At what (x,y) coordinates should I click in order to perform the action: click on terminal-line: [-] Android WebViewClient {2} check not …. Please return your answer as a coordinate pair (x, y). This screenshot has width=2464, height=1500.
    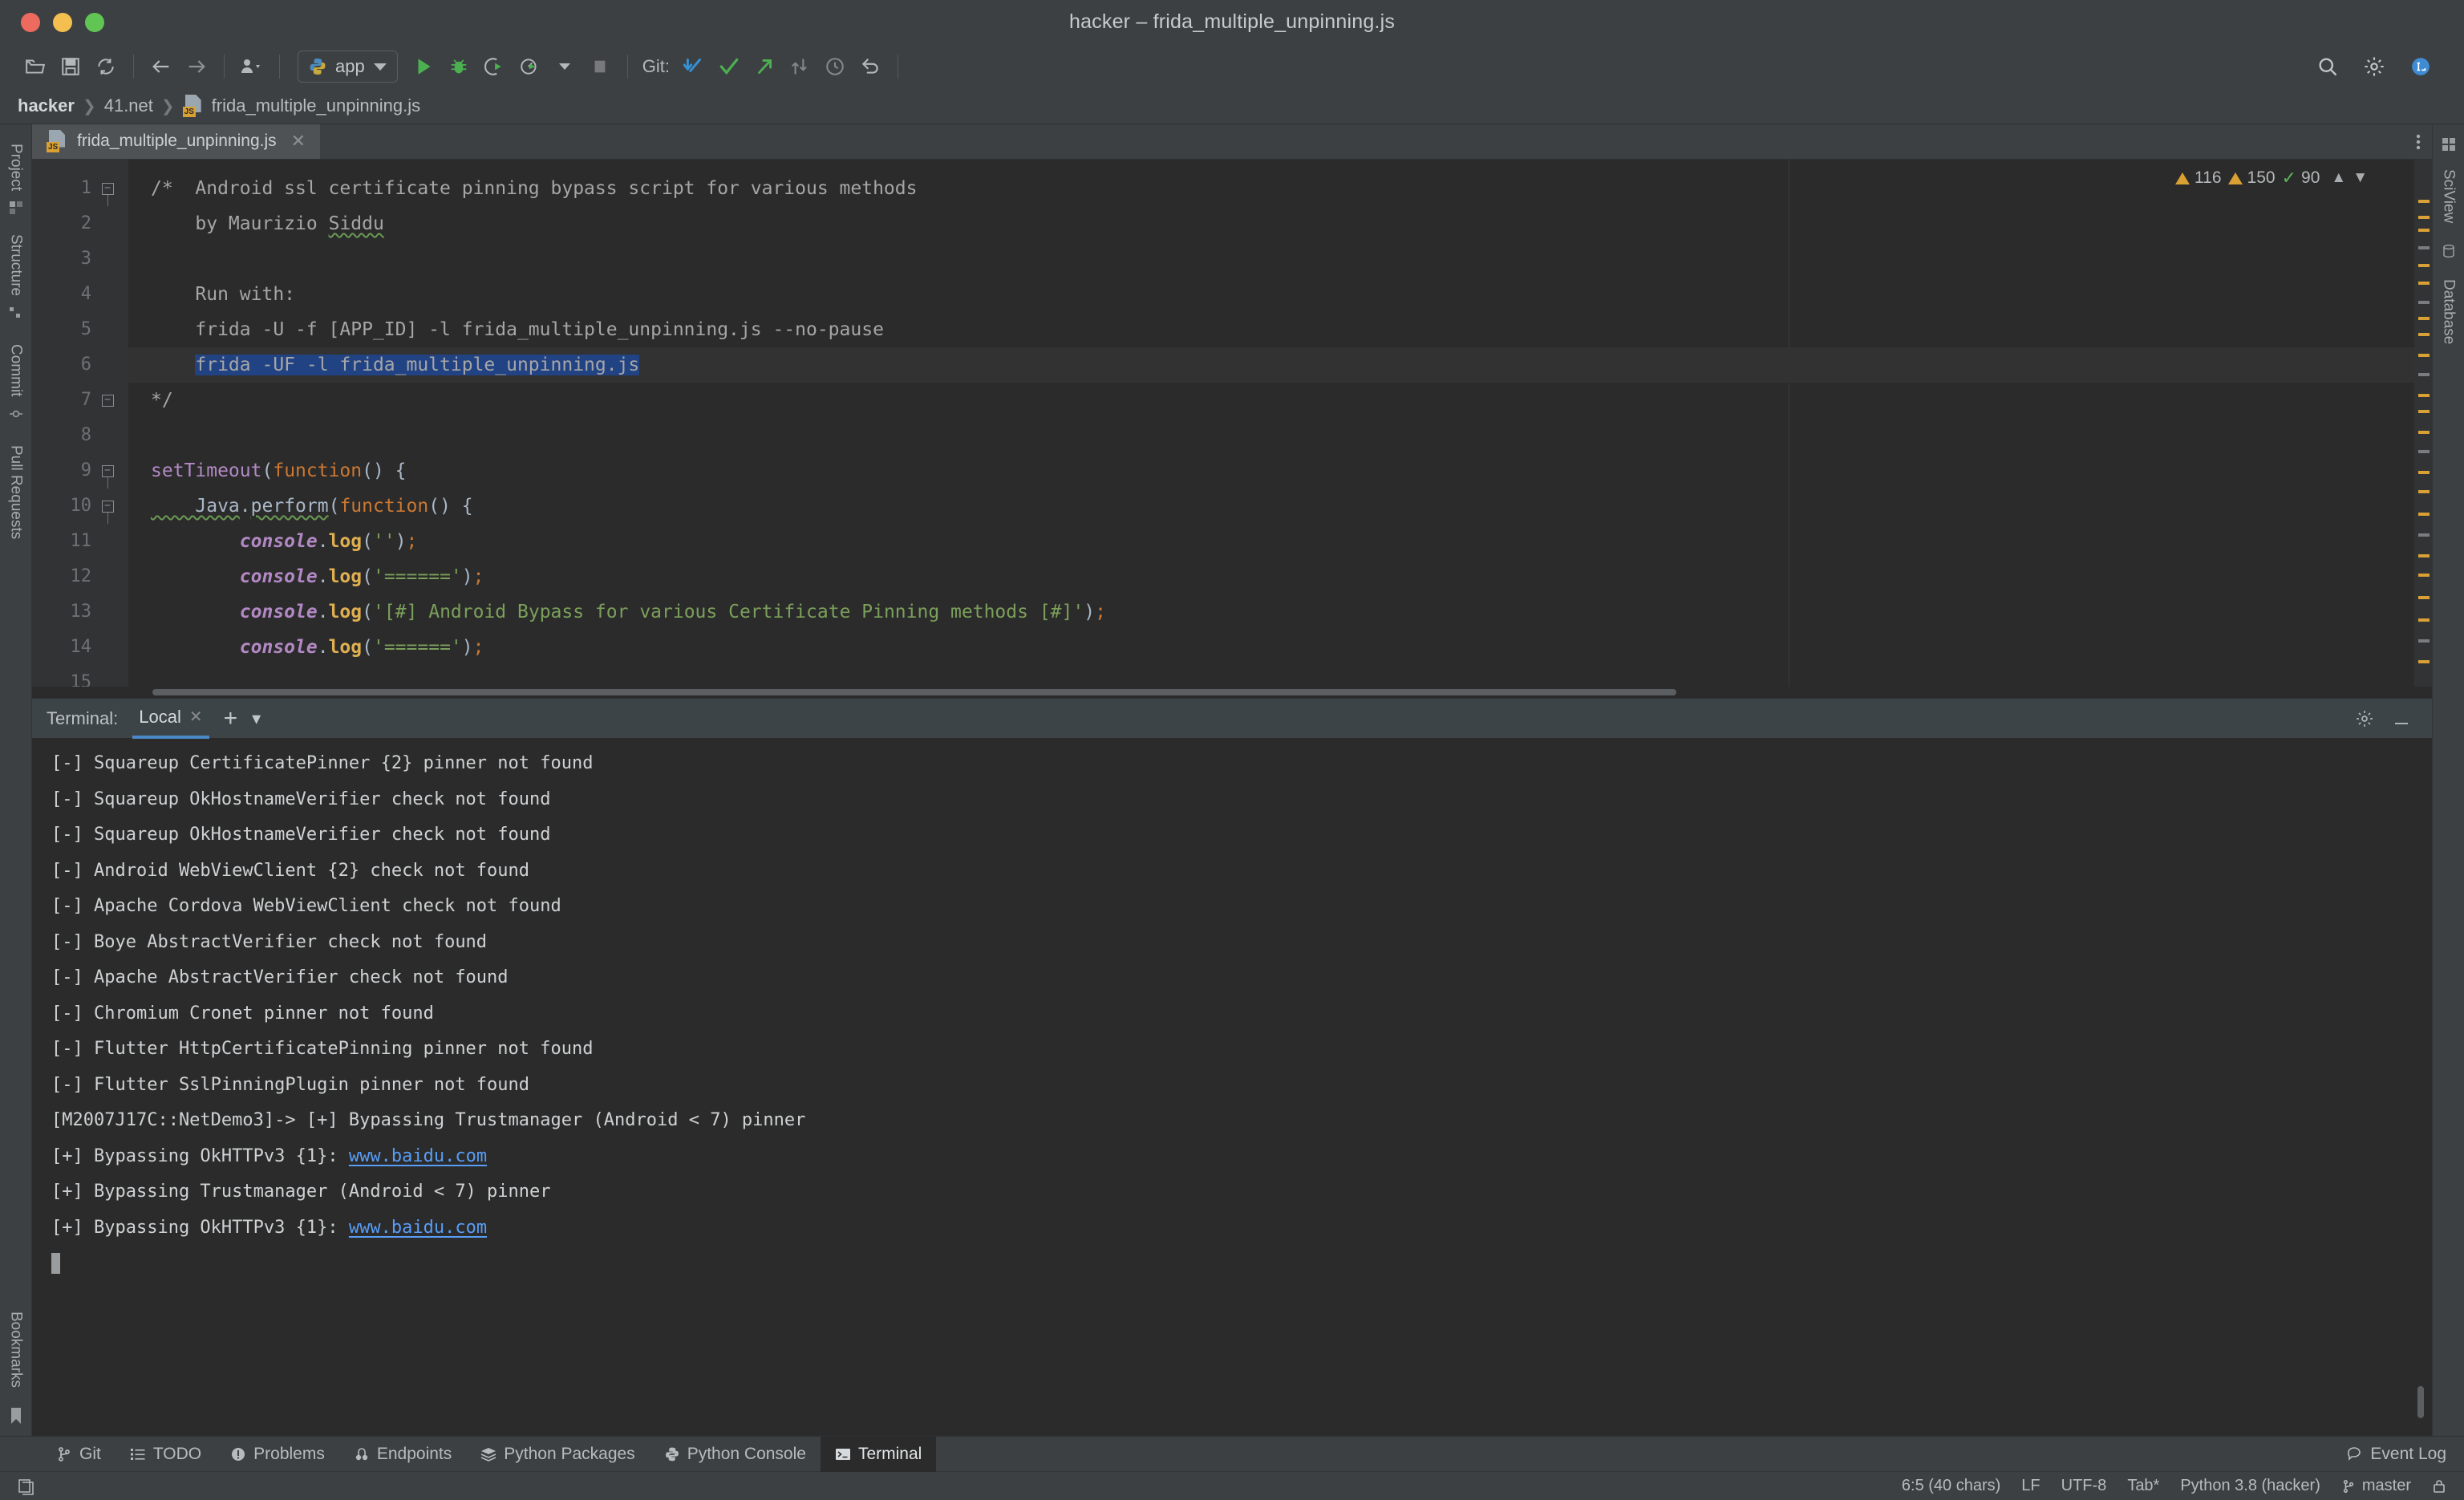
    Looking at the image, I should click on (290, 870).